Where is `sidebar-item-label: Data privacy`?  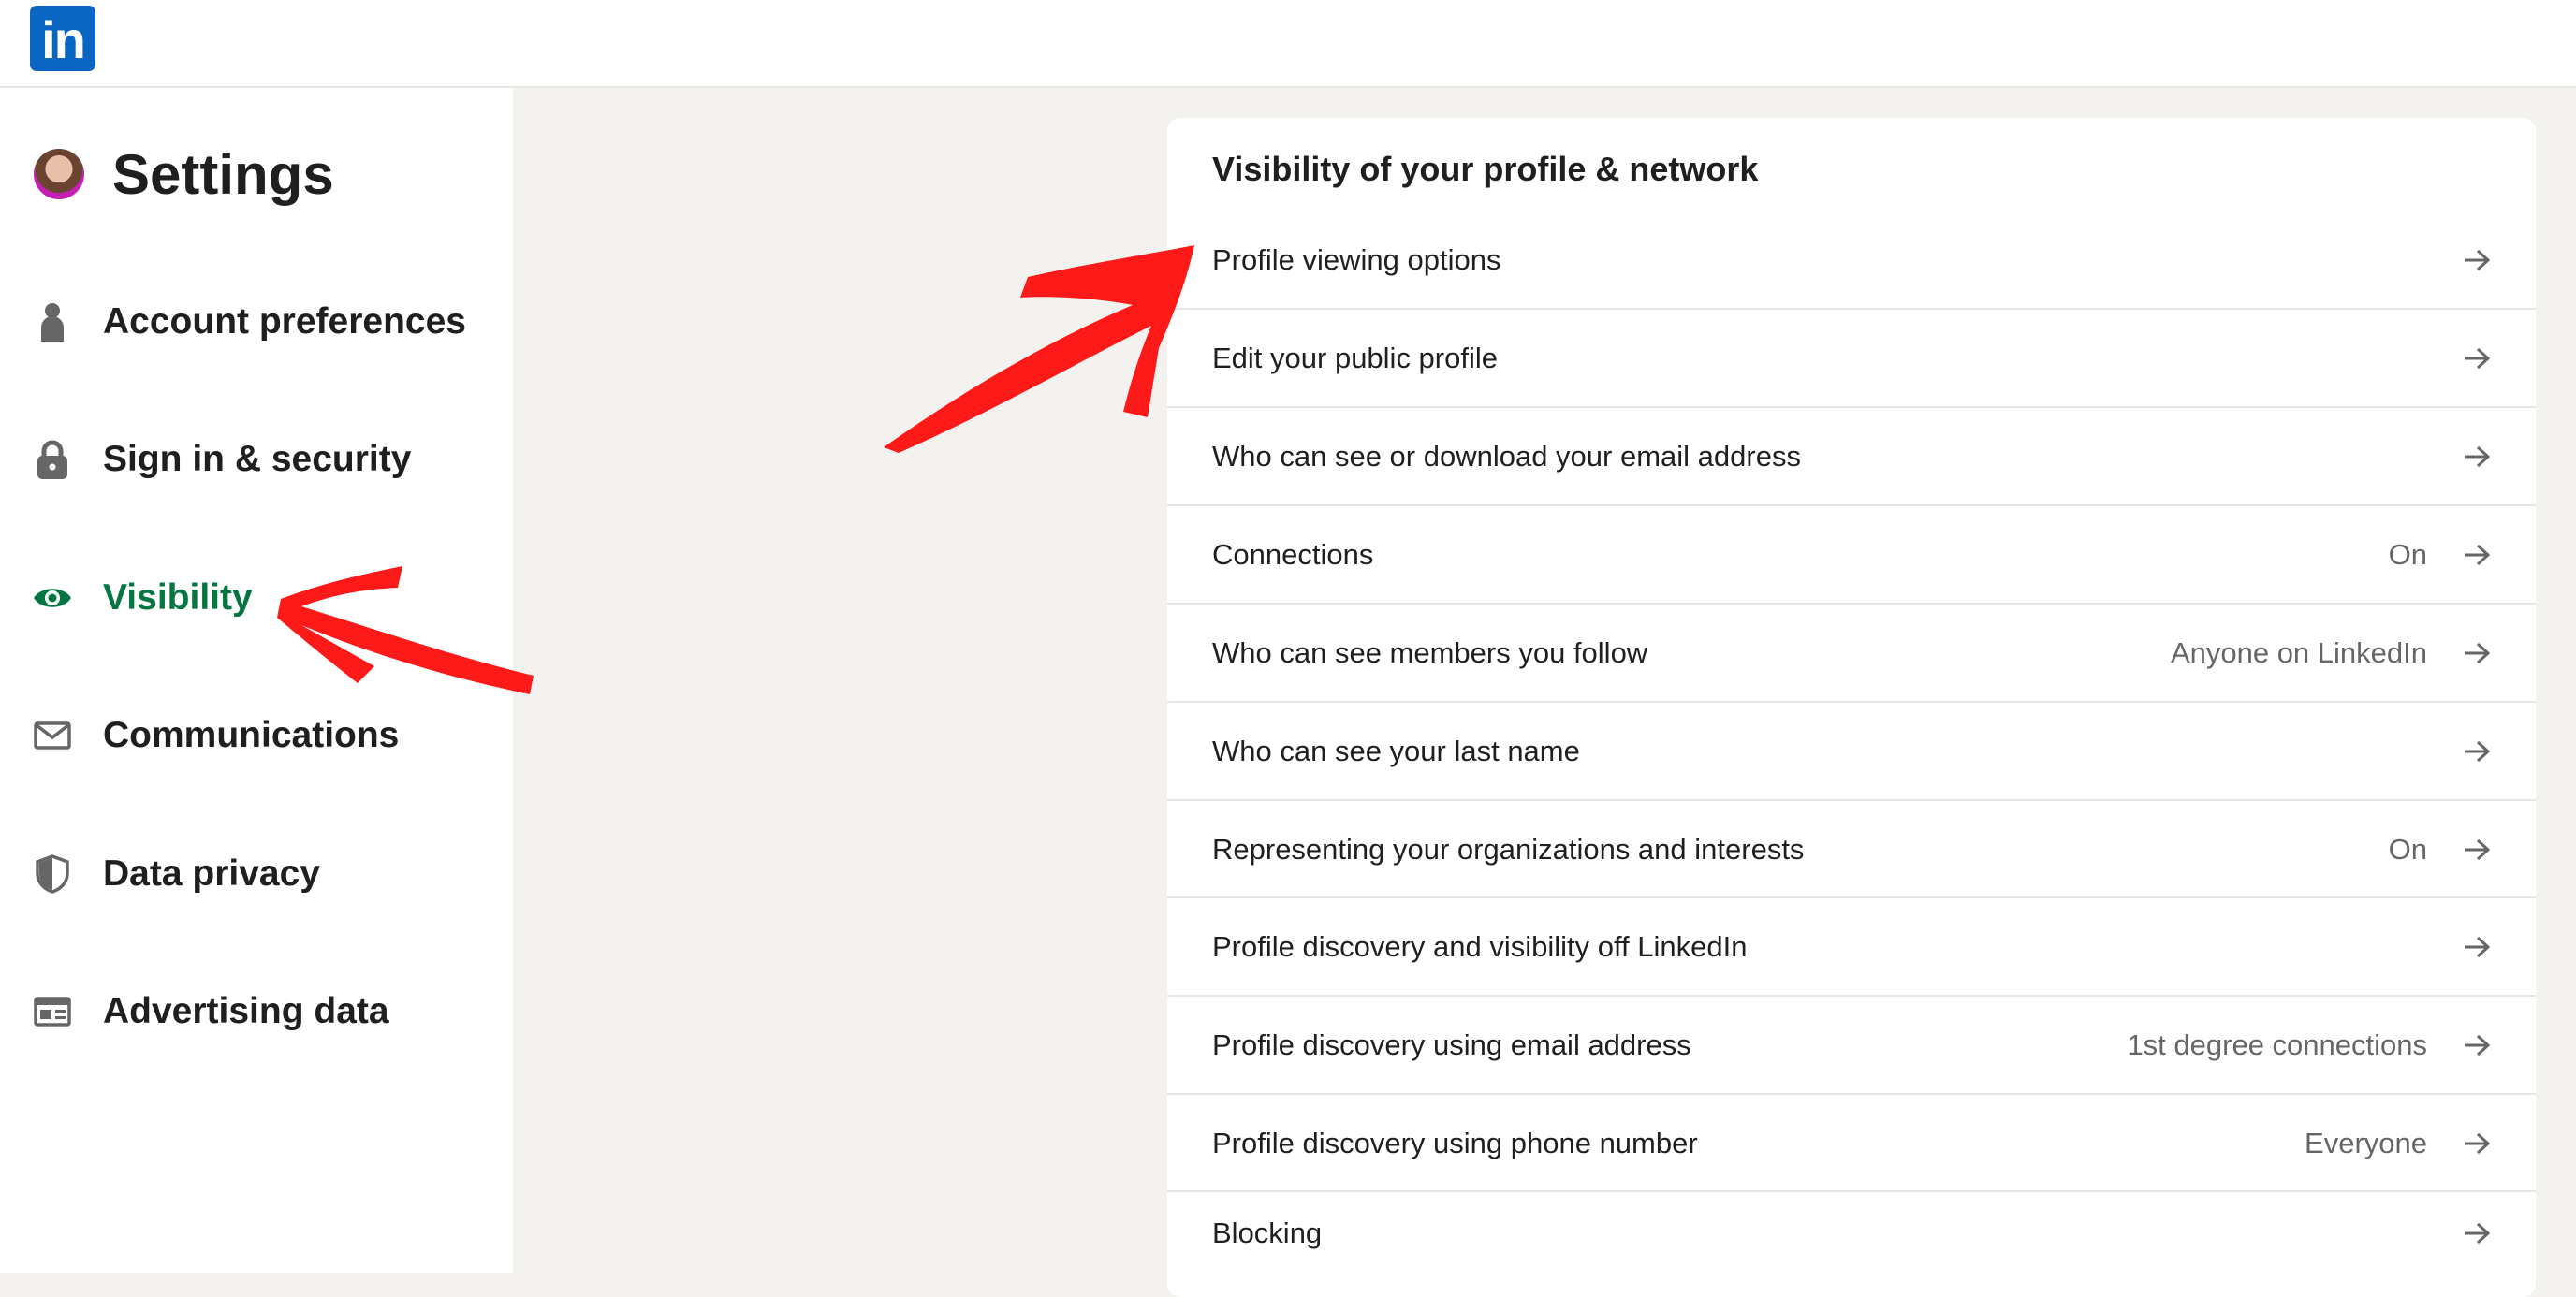 sidebar-item-label: Data privacy is located at coordinates (211, 873).